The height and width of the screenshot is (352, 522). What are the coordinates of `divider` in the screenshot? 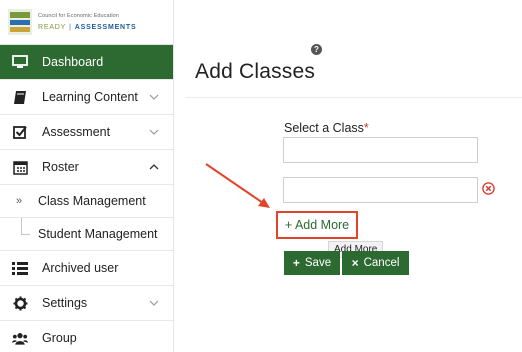 It's located at (353, 97).